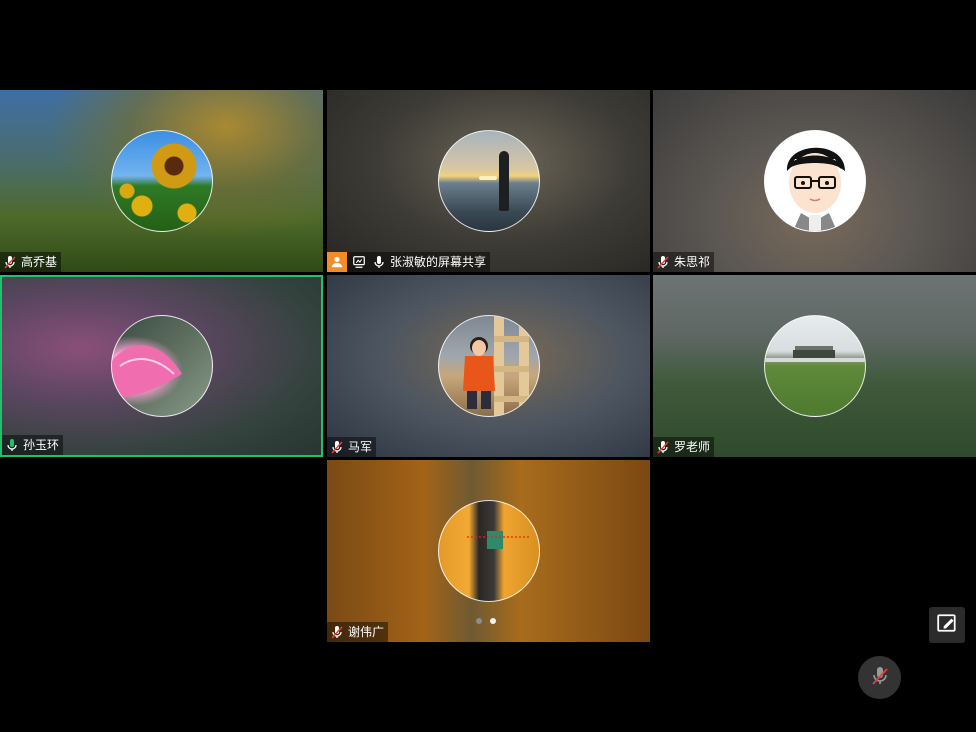  What do you see at coordinates (359, 262) in the screenshot?
I see `screen-share-icon` at bounding box center [359, 262].